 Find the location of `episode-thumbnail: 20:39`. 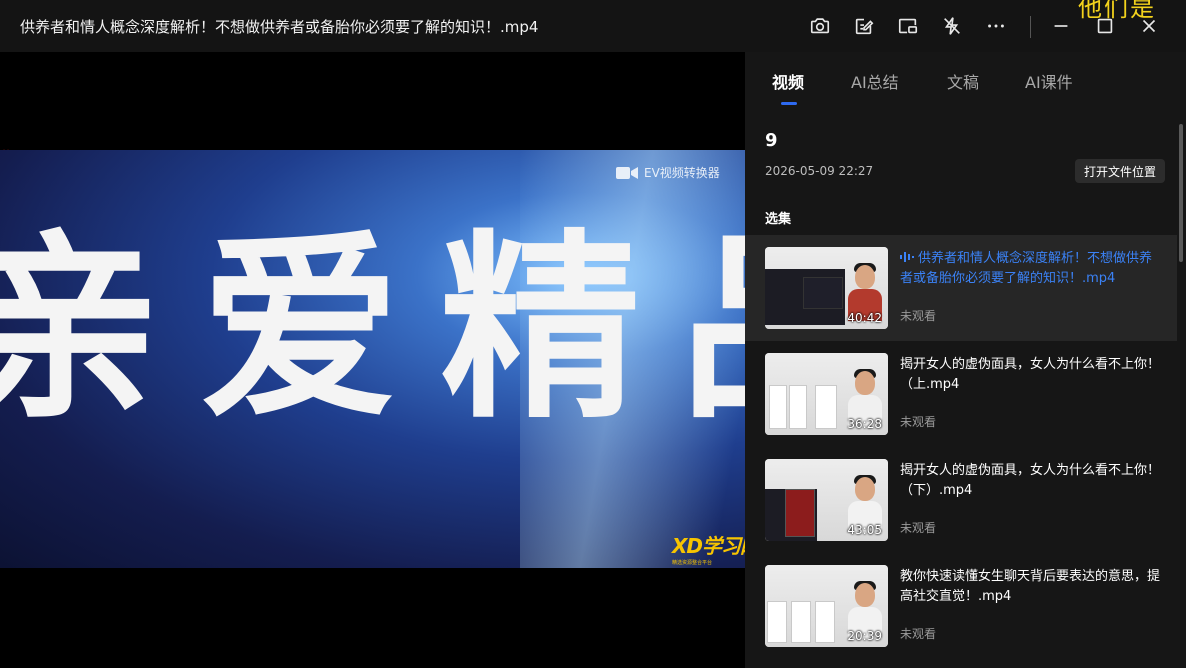

episode-thumbnail: 20:39 is located at coordinates (826, 606).